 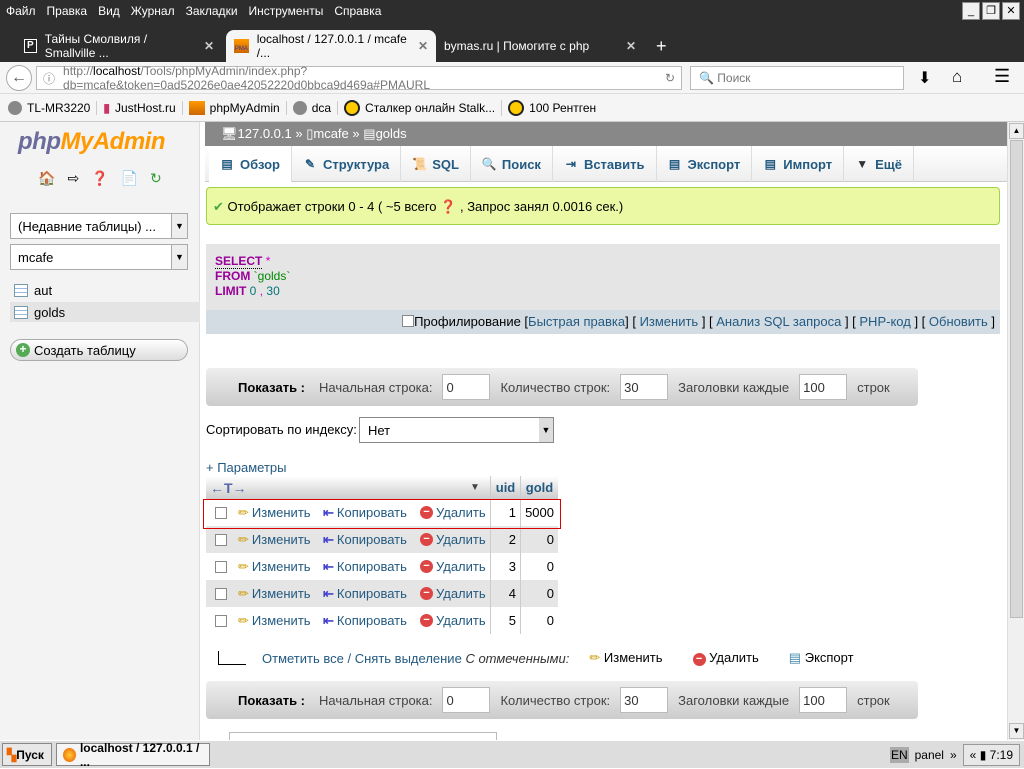 What do you see at coordinates (211, 9) in the screenshot?
I see `menu-bookmarks: Закладки` at bounding box center [211, 9].